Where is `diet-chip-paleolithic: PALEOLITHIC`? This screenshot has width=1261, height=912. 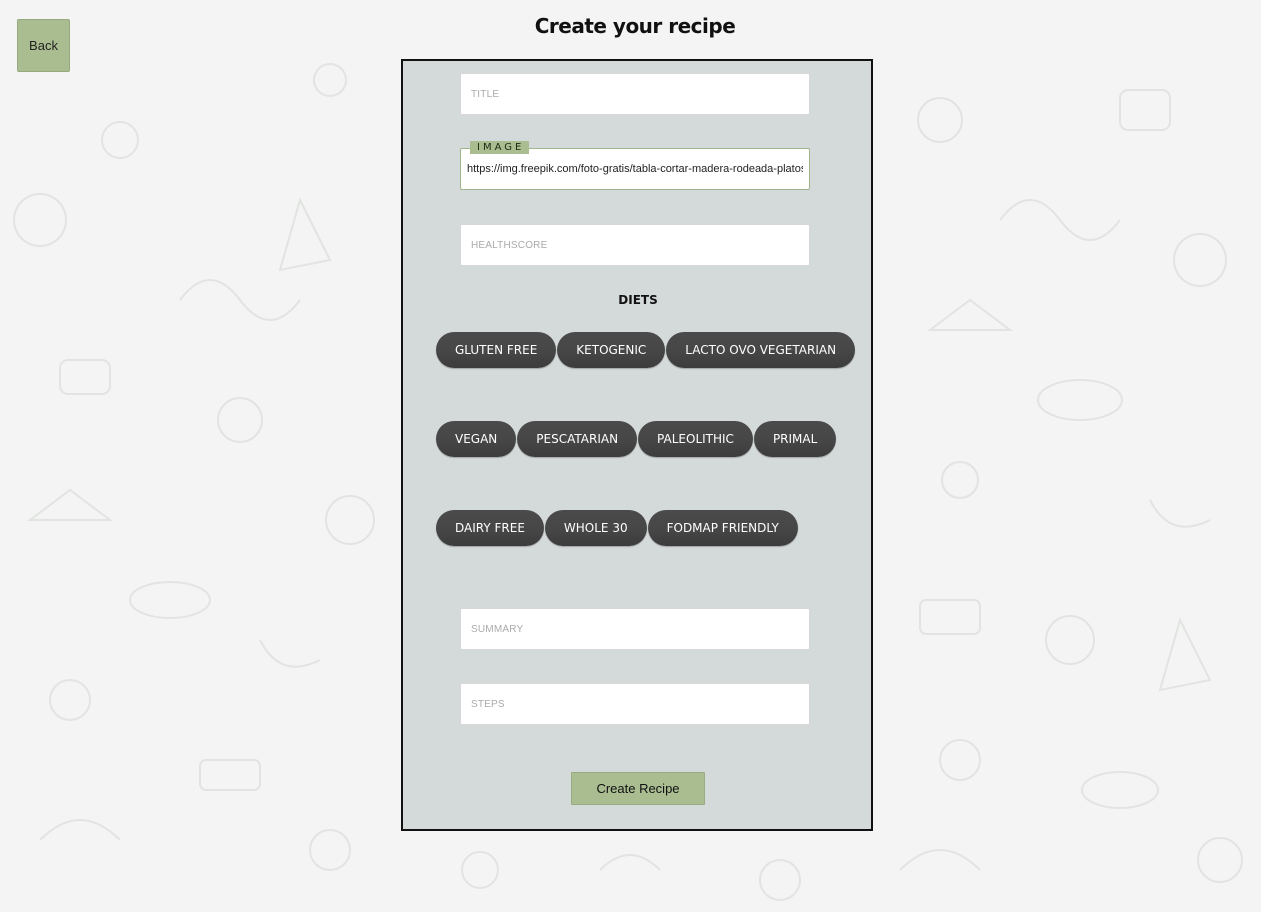 diet-chip-paleolithic: PALEOLITHIC is located at coordinates (695, 439).